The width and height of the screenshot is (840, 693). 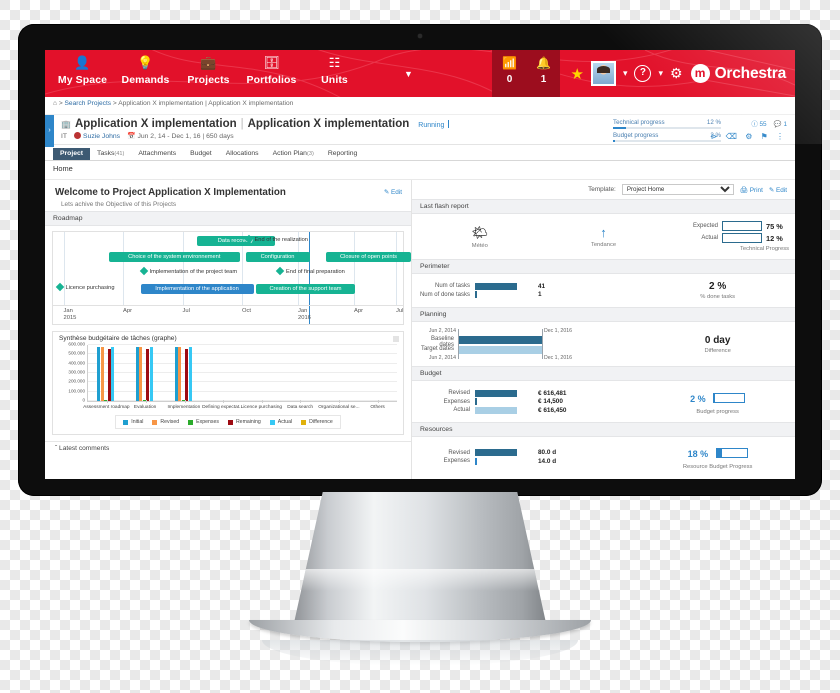 I want to click on project-dates: 📅 Jun 2, 14 - Dec 1, 16 | 650 days, so click(x=180, y=136).